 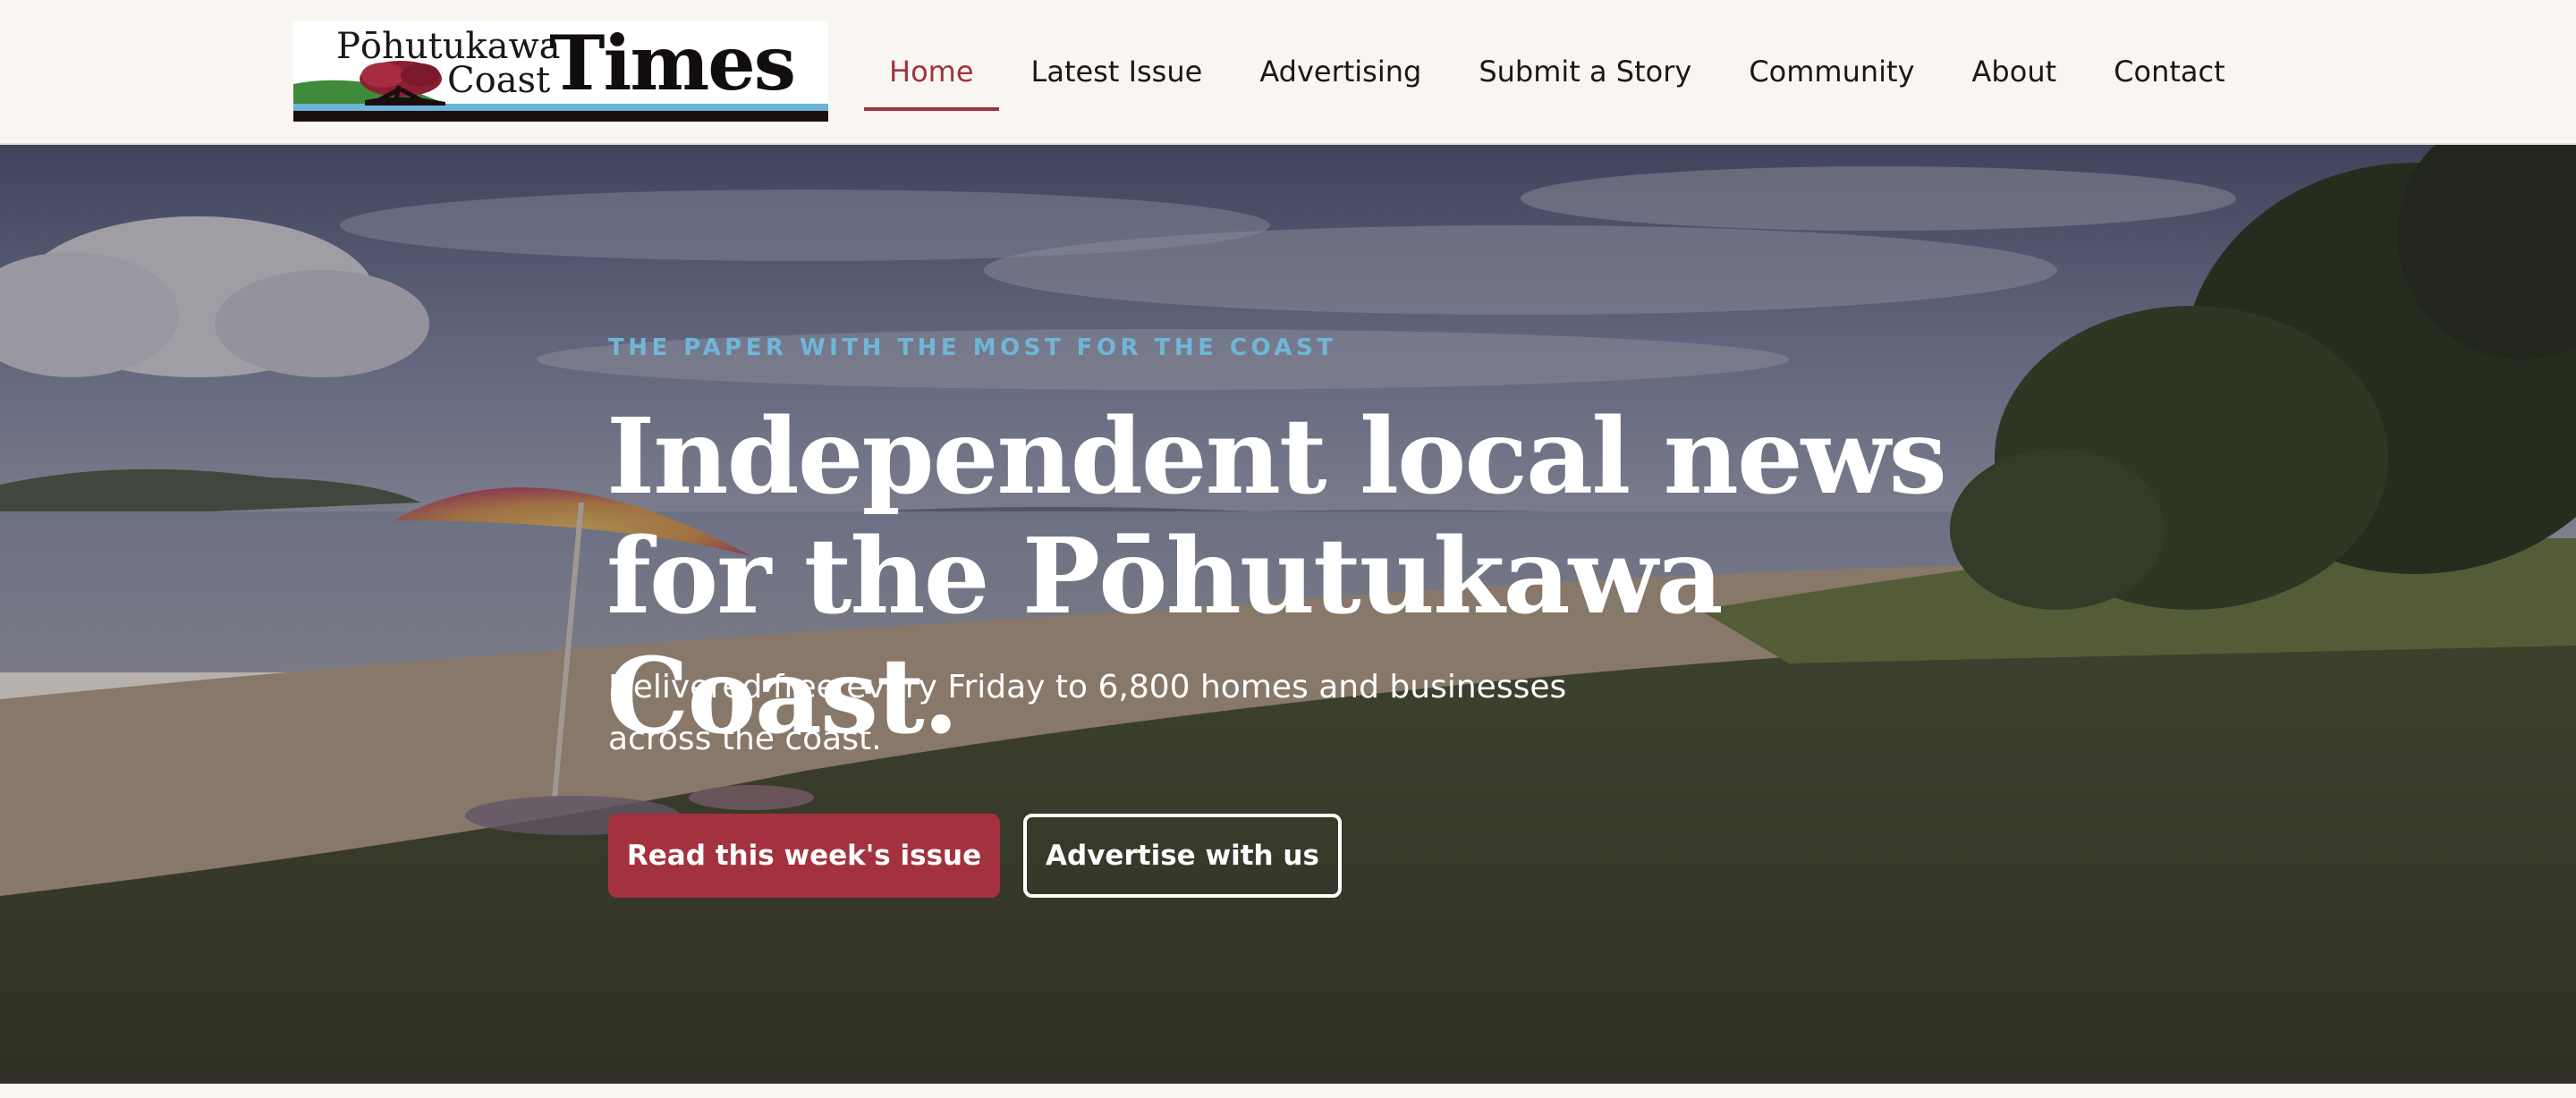 What do you see at coordinates (972, 347) in the screenshot?
I see `hero-eyebrow: THE PAPER WITH THE MOST FOR THE COAST` at bounding box center [972, 347].